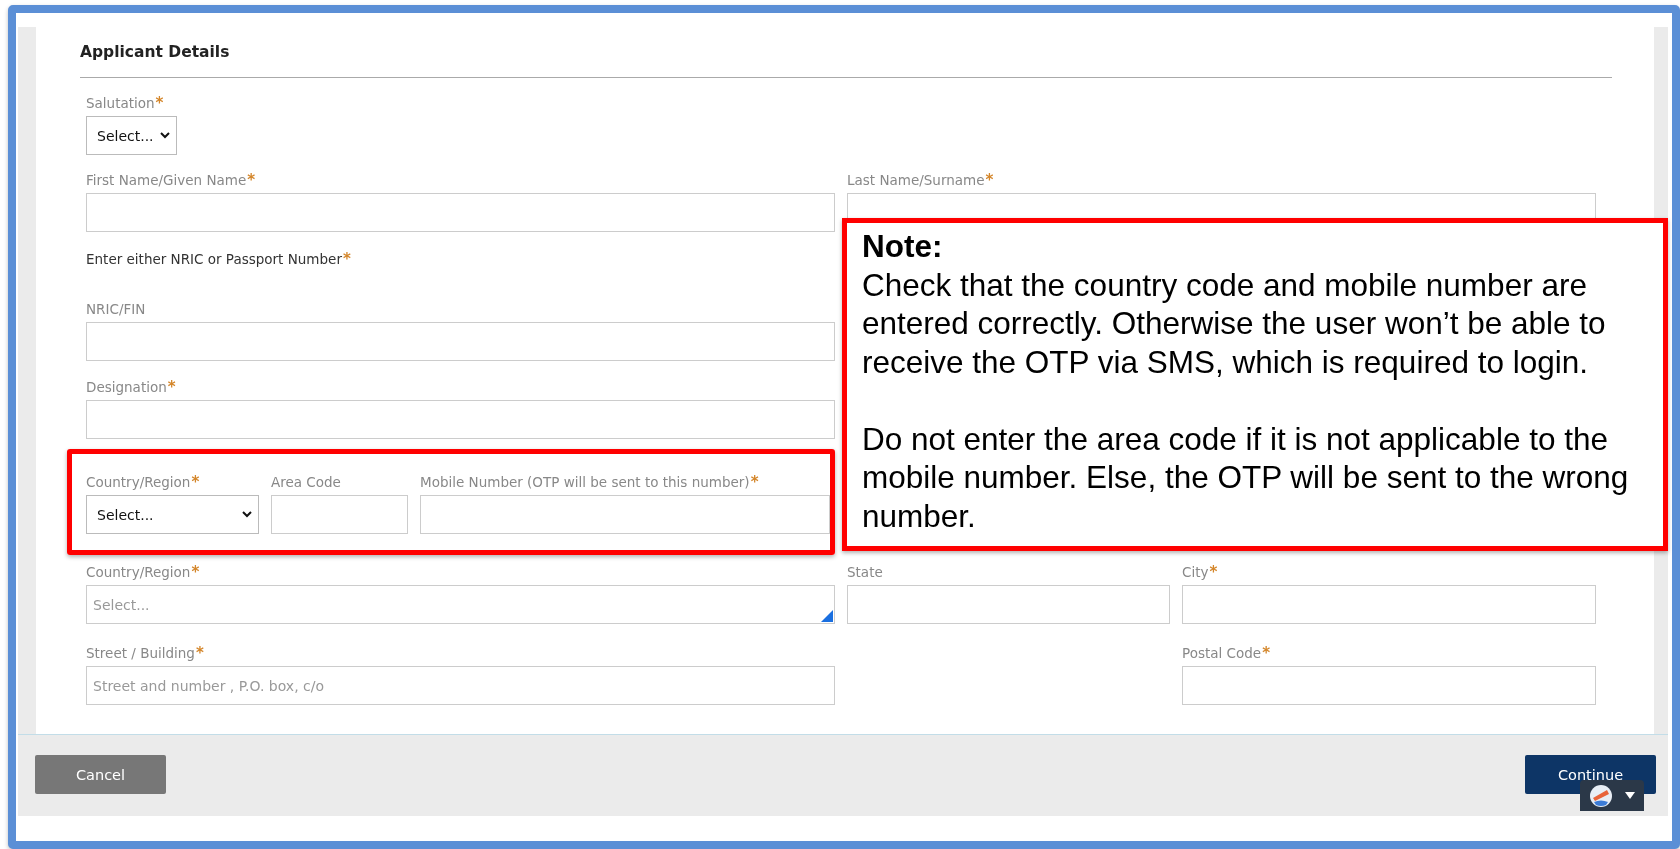  Describe the element at coordinates (903, 246) in the screenshot. I see `note-title: Note:` at that location.